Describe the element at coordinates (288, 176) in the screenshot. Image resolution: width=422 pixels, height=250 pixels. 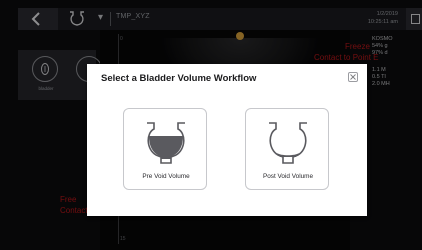
I see `post-void-label: Post Void Volume` at that location.